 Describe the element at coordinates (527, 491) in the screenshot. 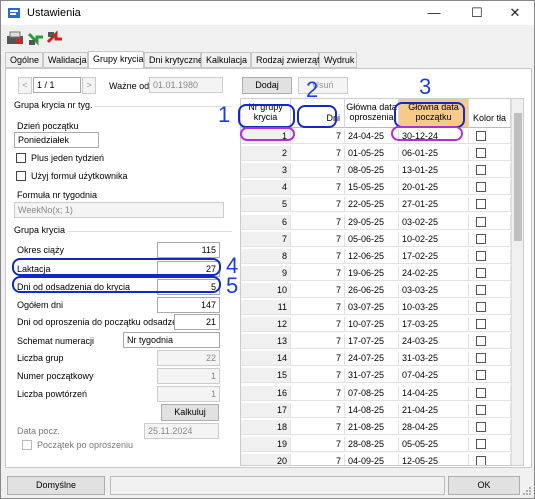

I see `resize-grip-icon` at that location.